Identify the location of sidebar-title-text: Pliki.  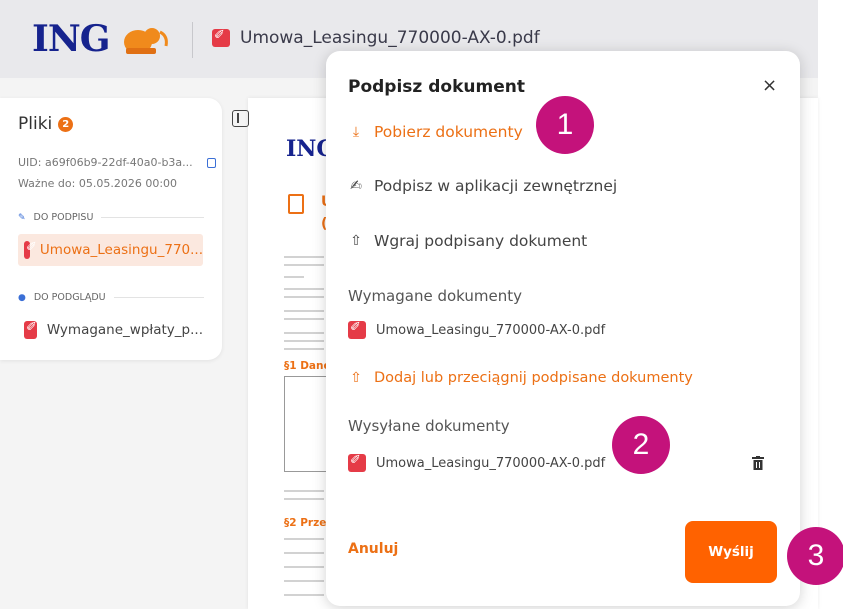
(35, 124).